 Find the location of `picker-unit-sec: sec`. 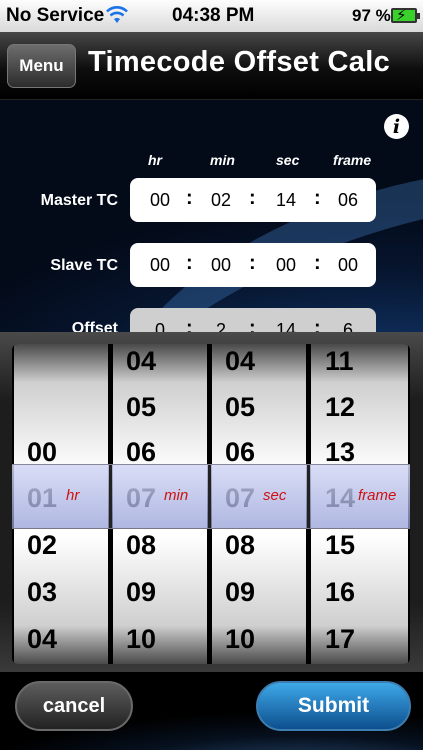

picker-unit-sec: sec is located at coordinates (275, 495).